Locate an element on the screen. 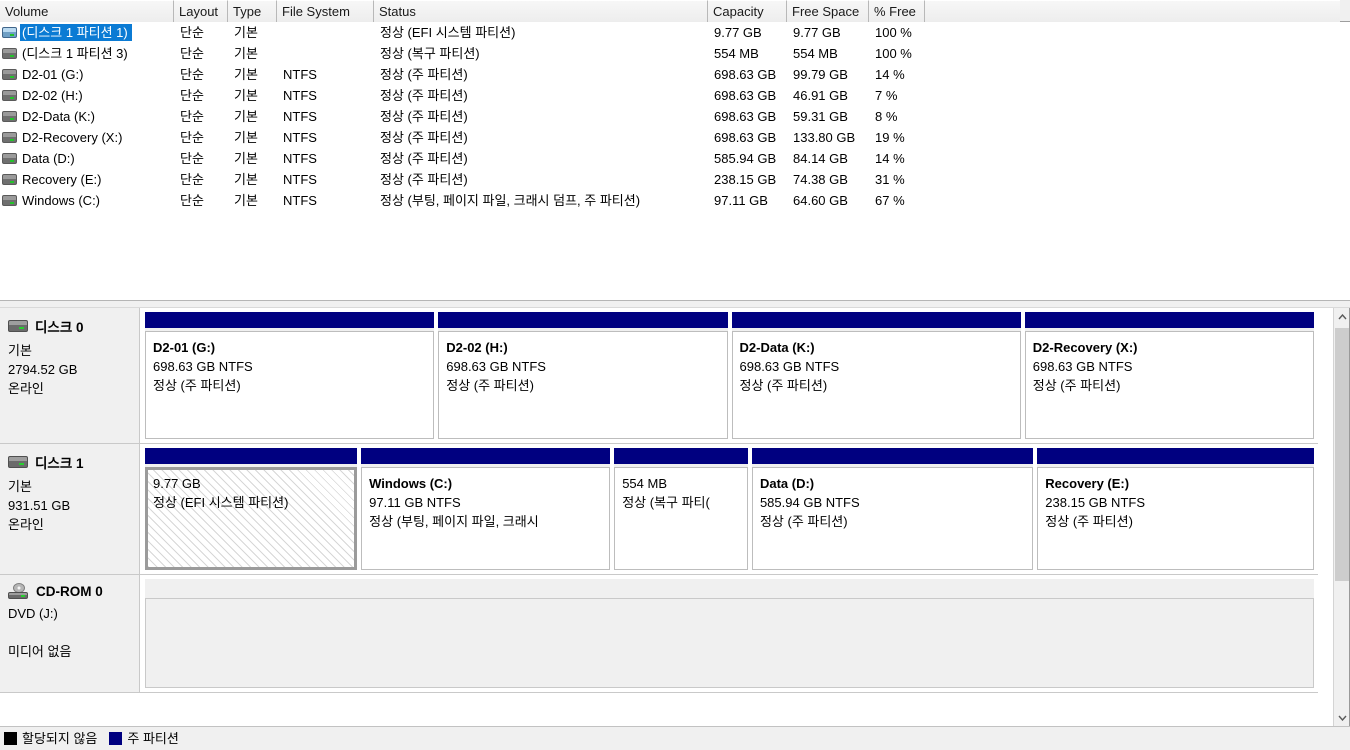 This screenshot has width=1350, height=750. disk-title: 디스크 0 is located at coordinates (70, 326).